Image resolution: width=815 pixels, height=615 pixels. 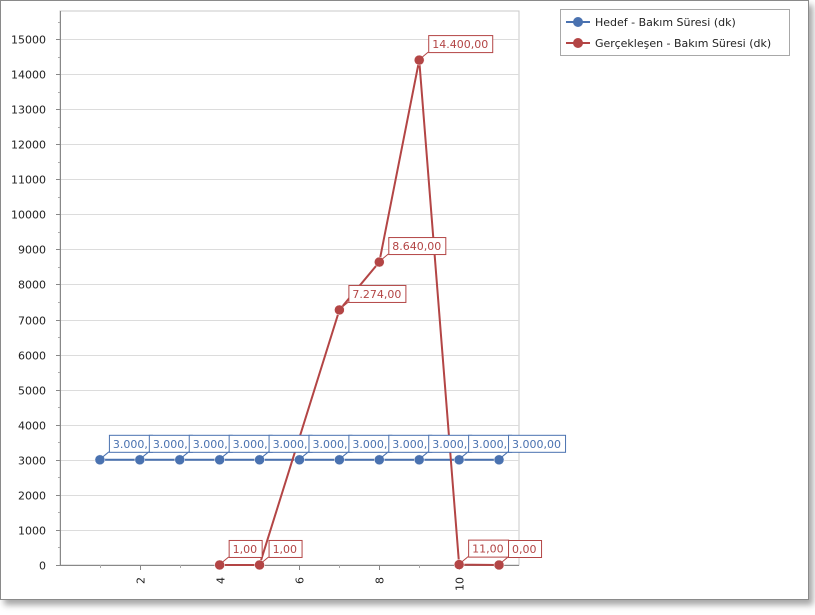 What do you see at coordinates (42, 566) in the screenshot?
I see `y-tick-label: 0` at bounding box center [42, 566].